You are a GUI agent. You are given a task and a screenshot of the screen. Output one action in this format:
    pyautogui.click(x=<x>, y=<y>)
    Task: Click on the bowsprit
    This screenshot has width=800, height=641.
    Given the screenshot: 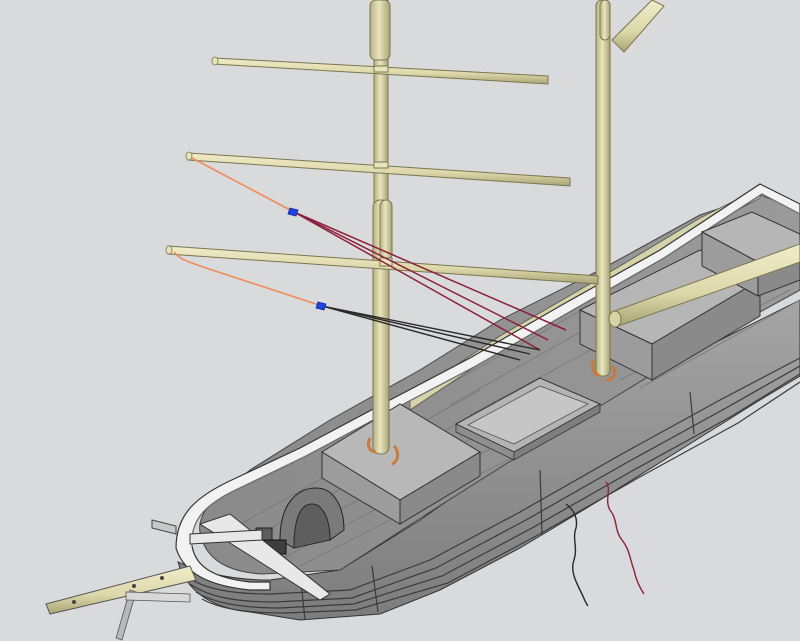 What is the action you would take?
    pyautogui.click(x=121, y=580)
    